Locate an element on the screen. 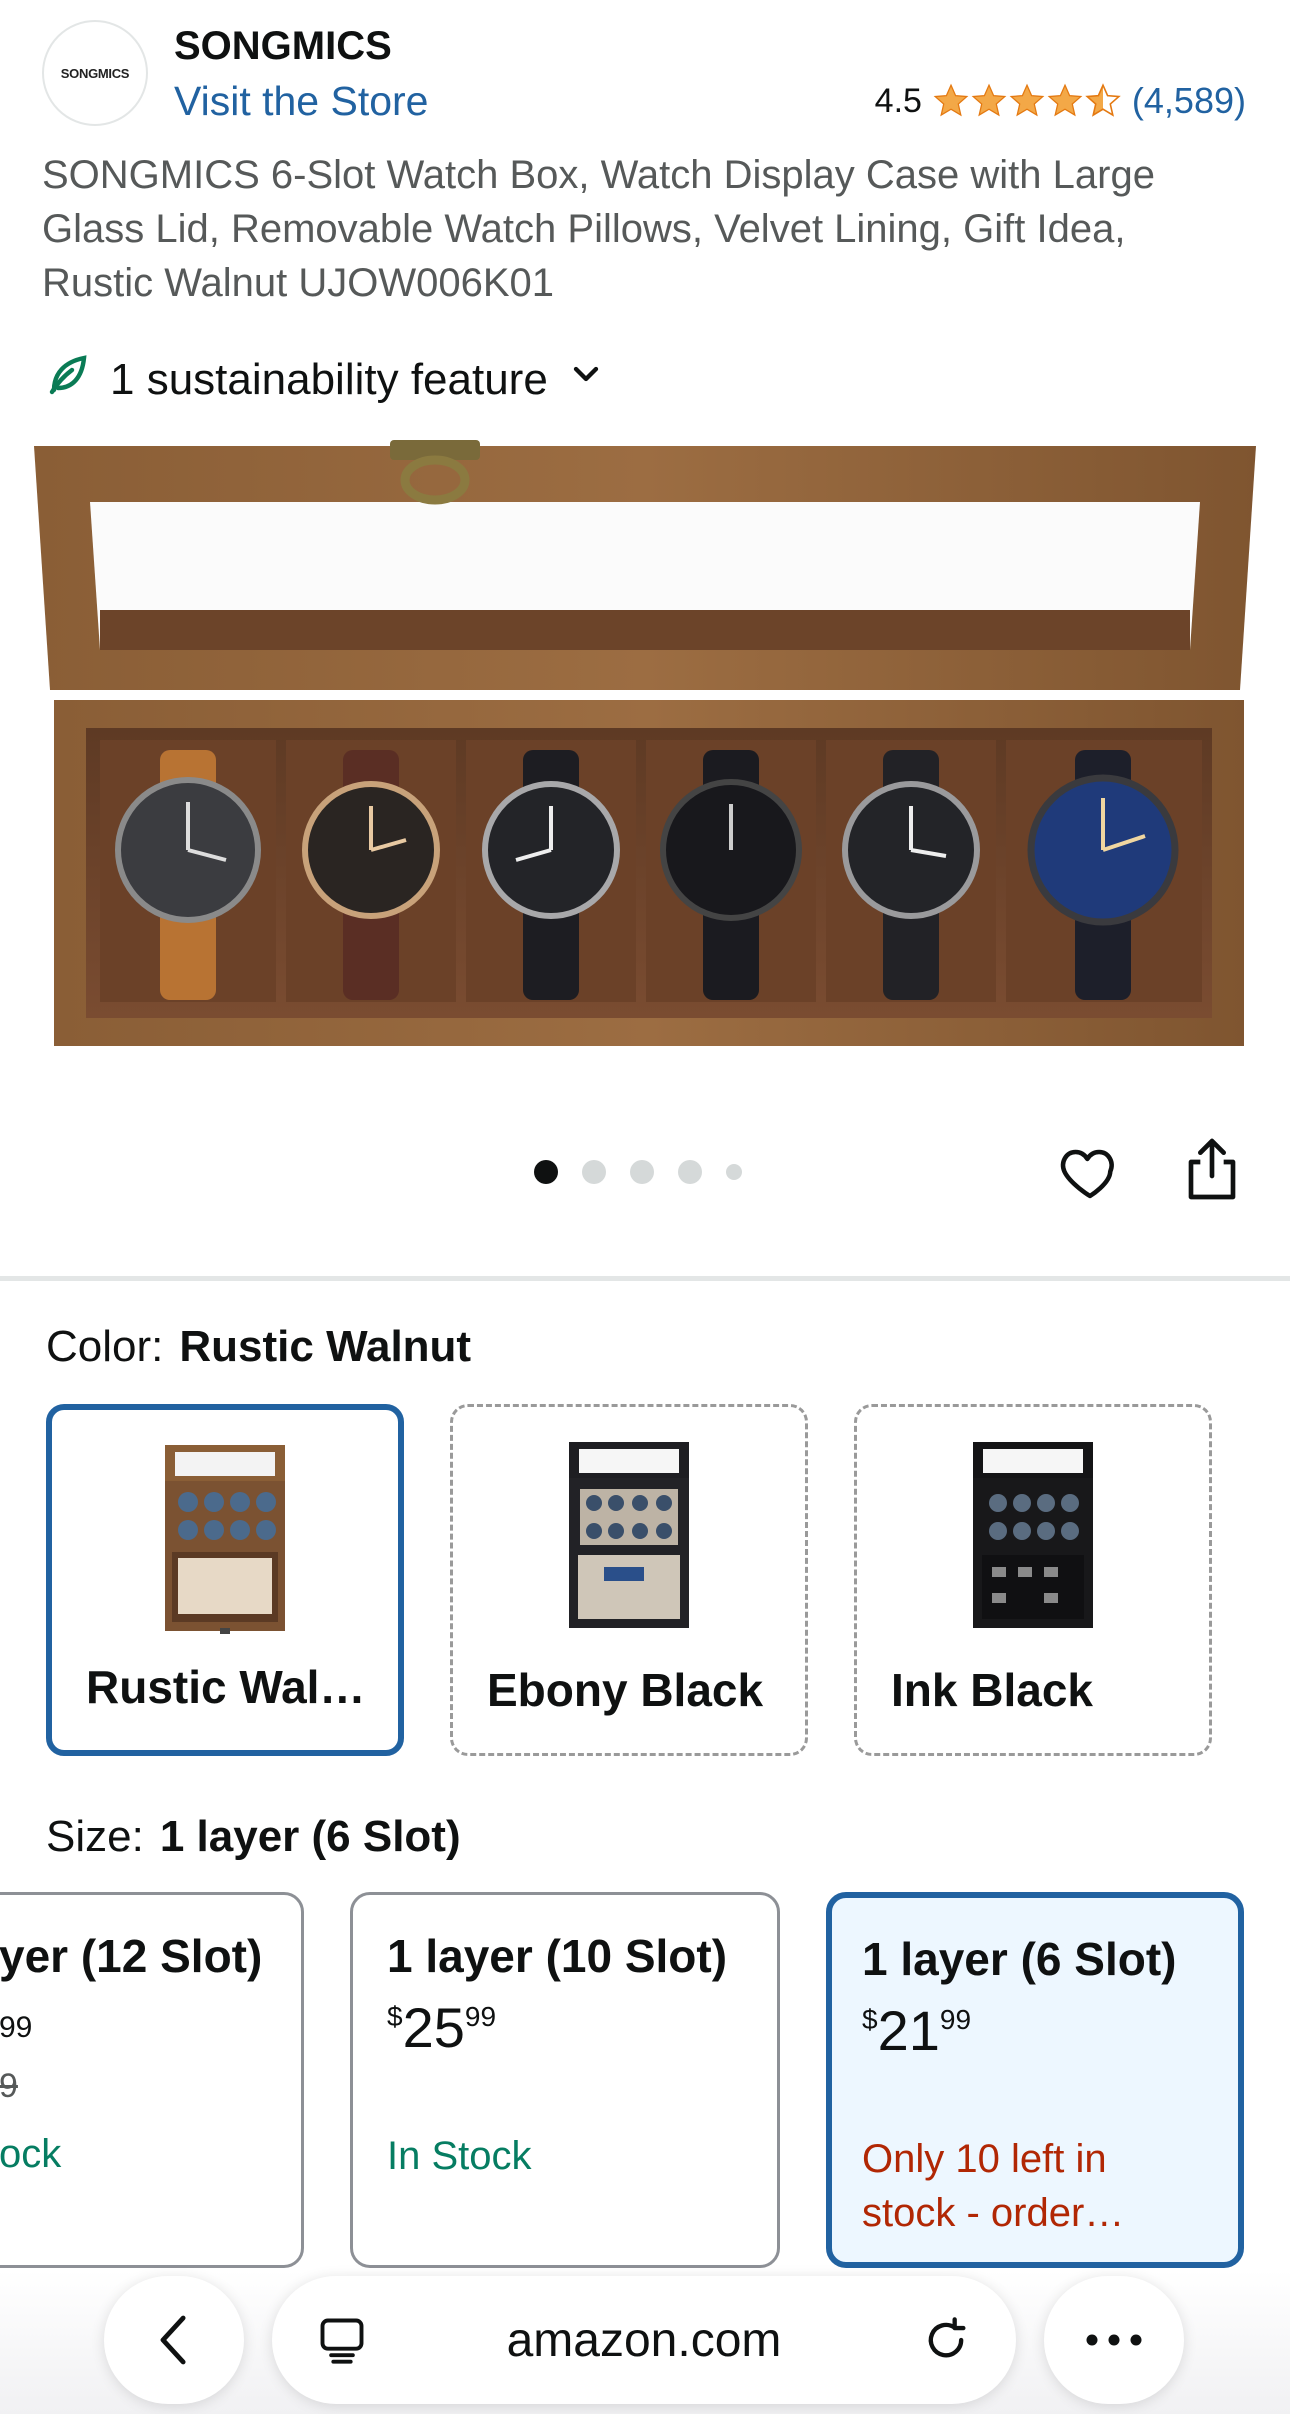 The width and height of the screenshot is (1290, 2414). more-menu-button is located at coordinates (1114, 2340).